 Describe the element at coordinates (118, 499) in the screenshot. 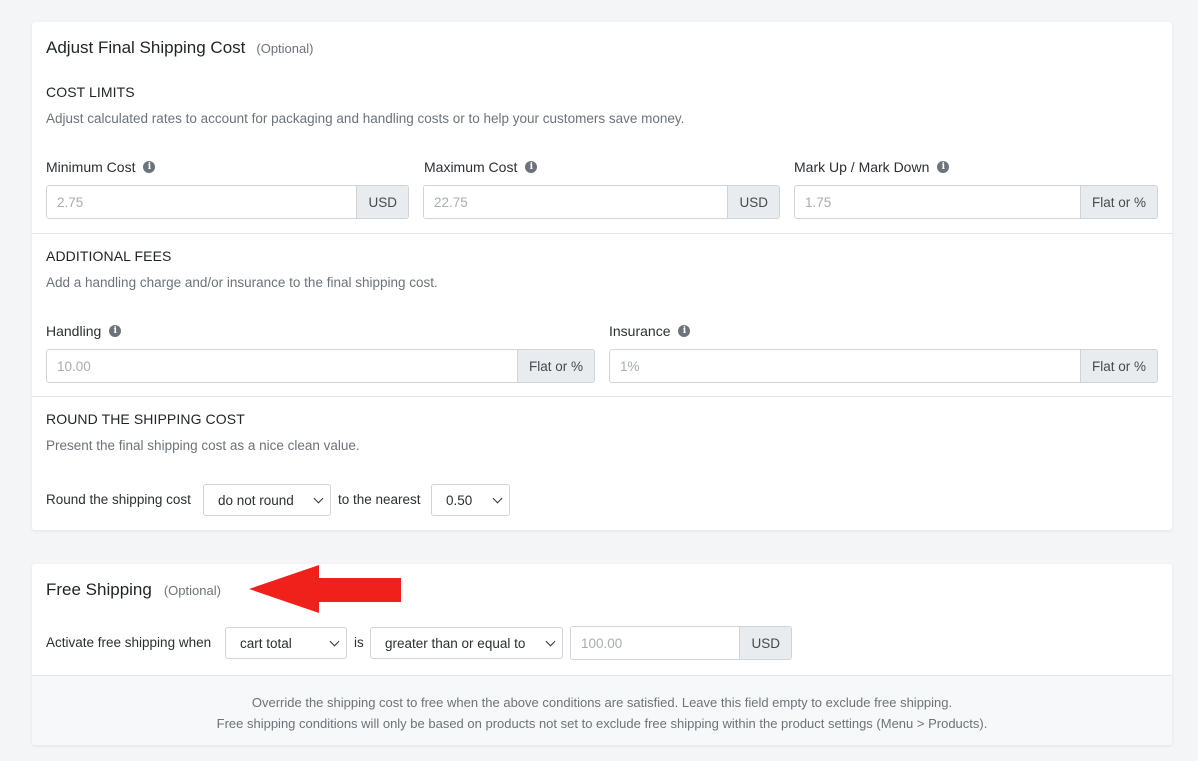

I see `round-prefix-text: Round the shipping cost` at that location.